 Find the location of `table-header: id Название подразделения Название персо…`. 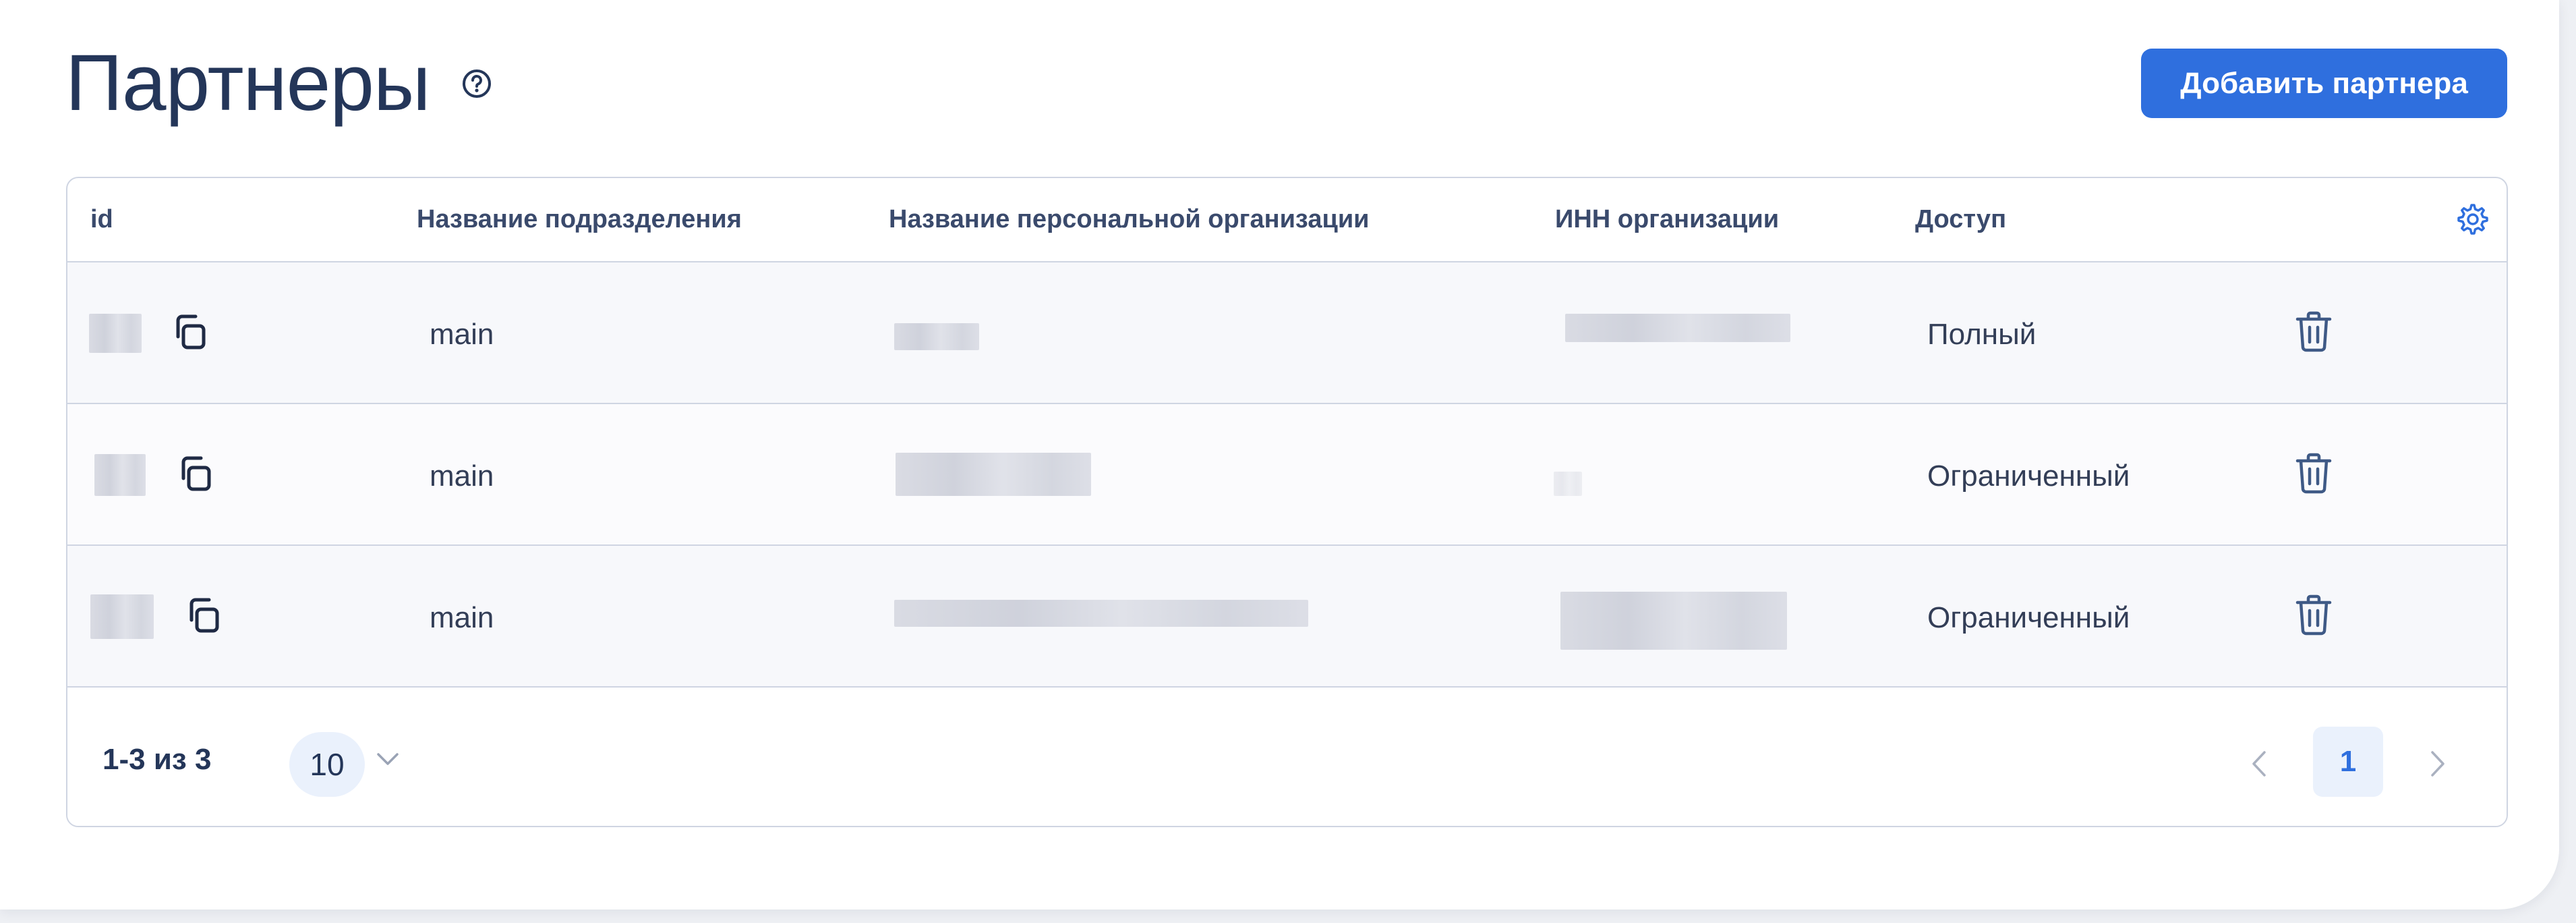

table-header: id Название подразделения Название персо… is located at coordinates (1287, 220).